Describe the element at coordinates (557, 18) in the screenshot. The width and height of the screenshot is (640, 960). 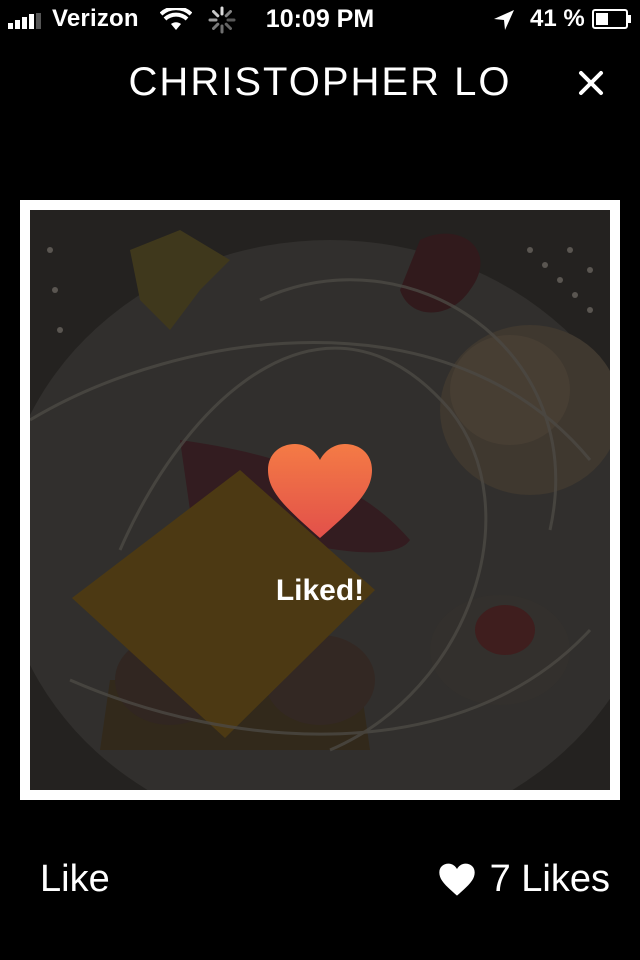
I see `battery-percent: 41 %` at that location.